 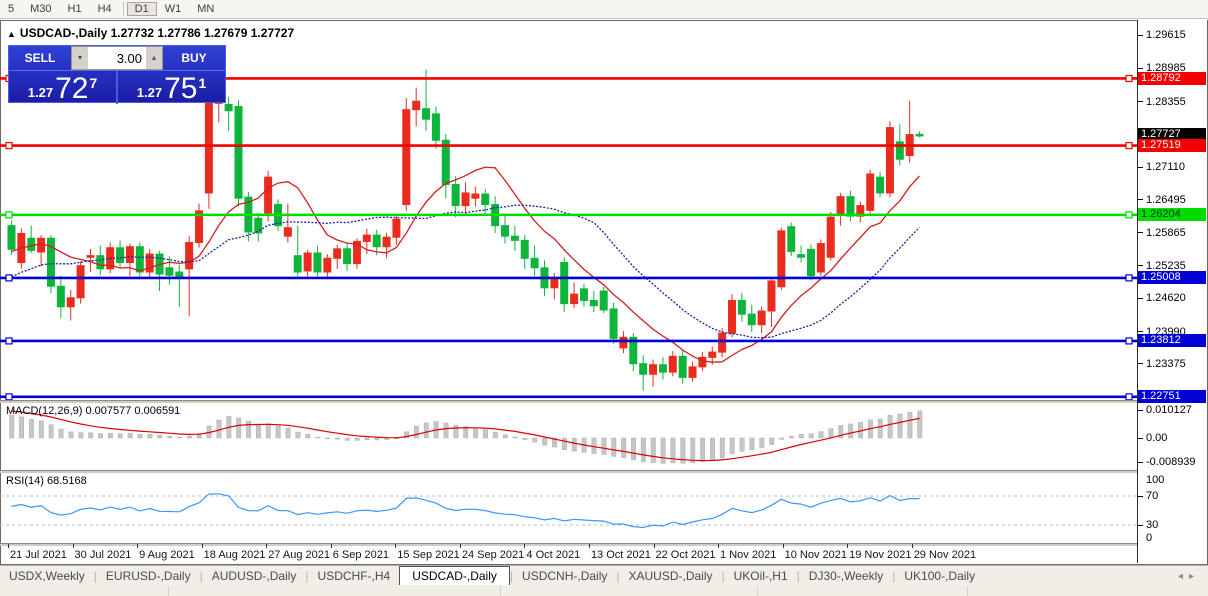 What do you see at coordinates (846, 576) in the screenshot?
I see `chart-tab-dj30-weekly: DJ30-,Weekly` at bounding box center [846, 576].